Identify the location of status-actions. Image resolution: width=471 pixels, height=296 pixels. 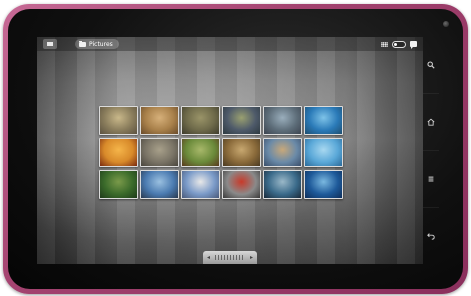
(399, 44).